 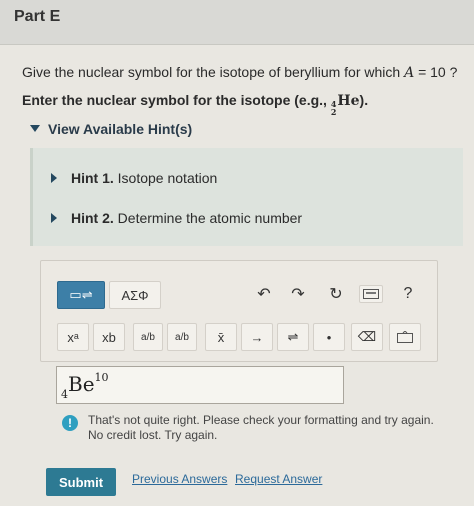 I want to click on keyboard-toggle-button, so click(x=405, y=337).